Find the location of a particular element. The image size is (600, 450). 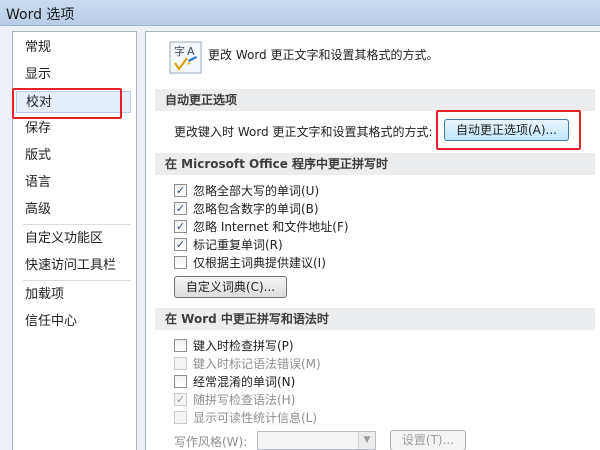

svg-text: 字 is located at coordinates (179, 51).